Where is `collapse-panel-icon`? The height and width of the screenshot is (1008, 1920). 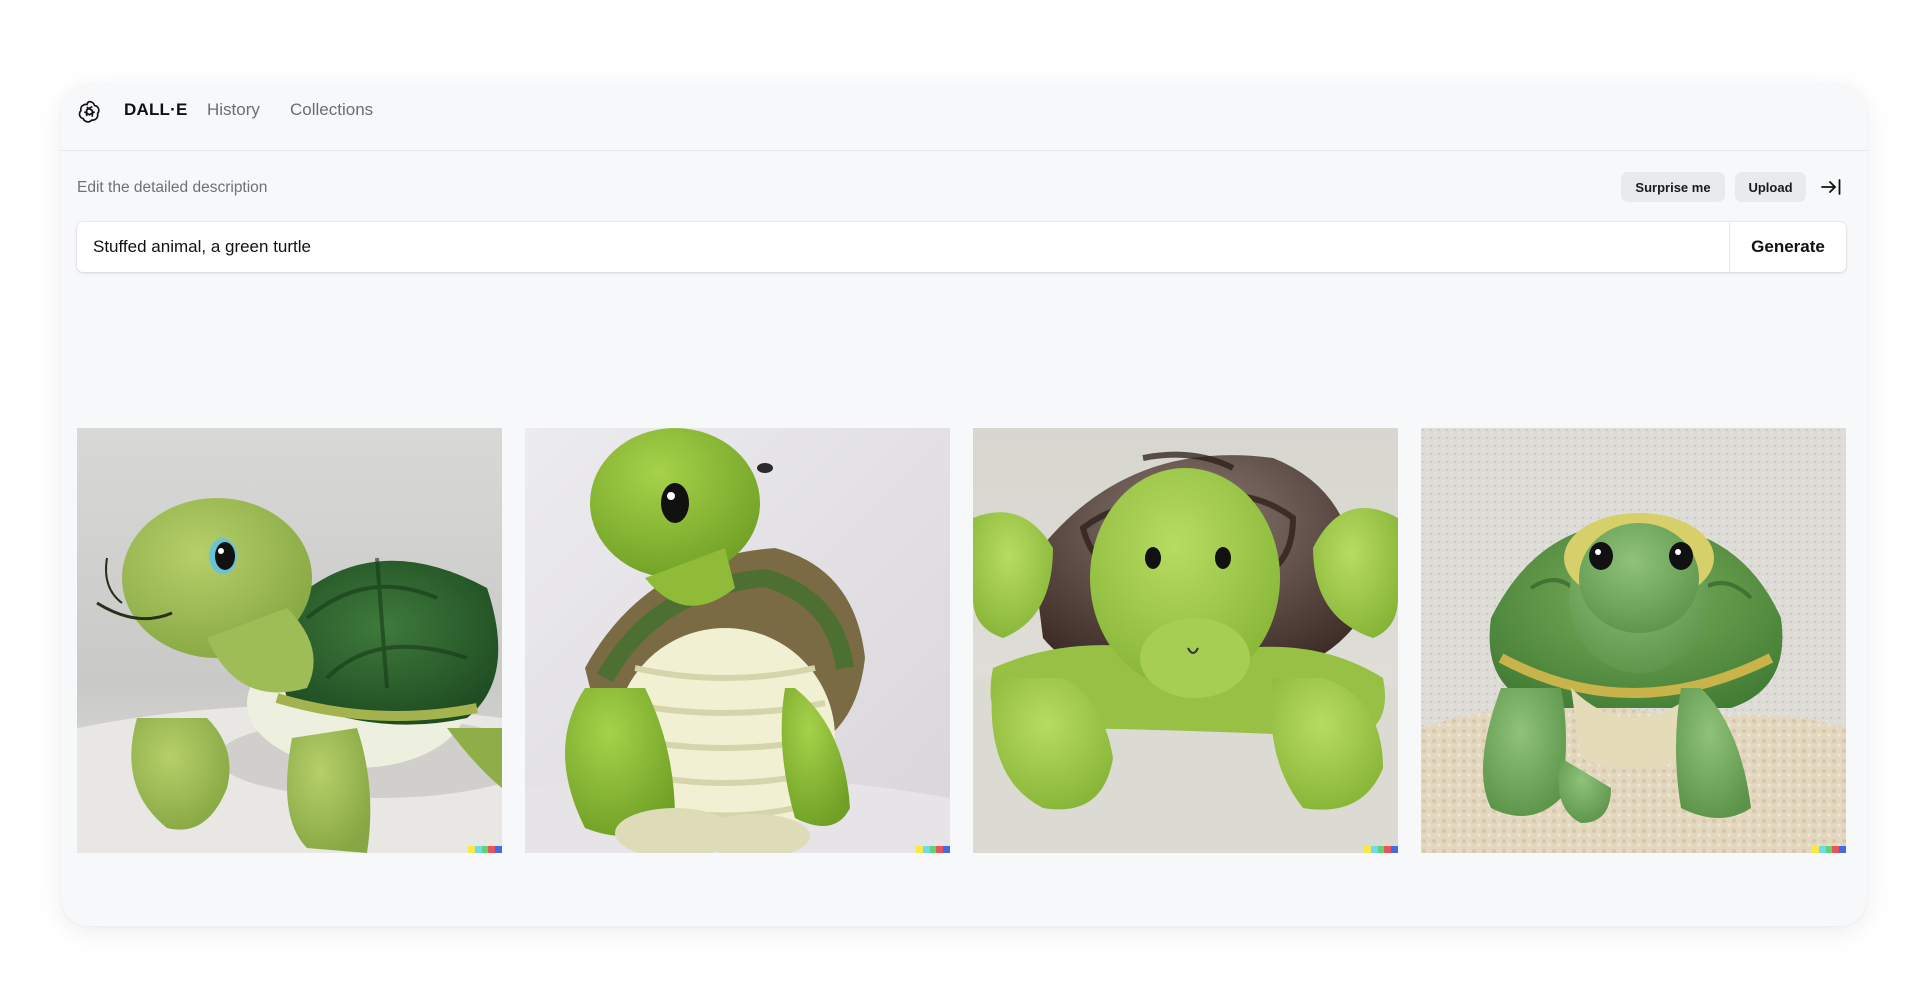 collapse-panel-icon is located at coordinates (1831, 187).